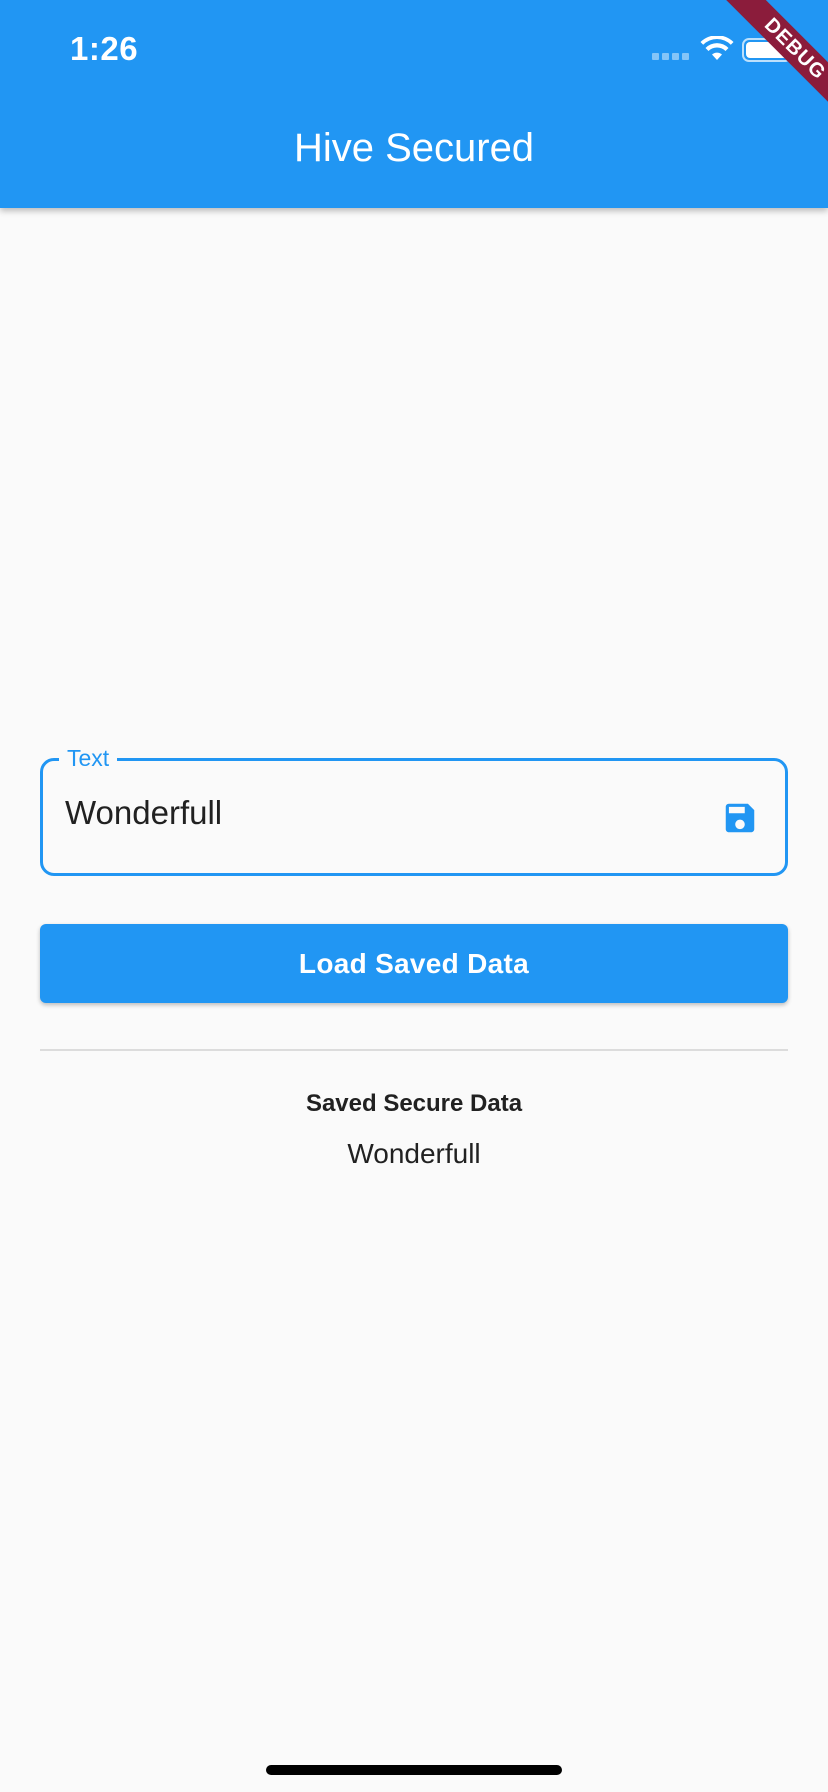 The height and width of the screenshot is (1792, 828). What do you see at coordinates (104, 48) in the screenshot?
I see `status-time: 1:26` at bounding box center [104, 48].